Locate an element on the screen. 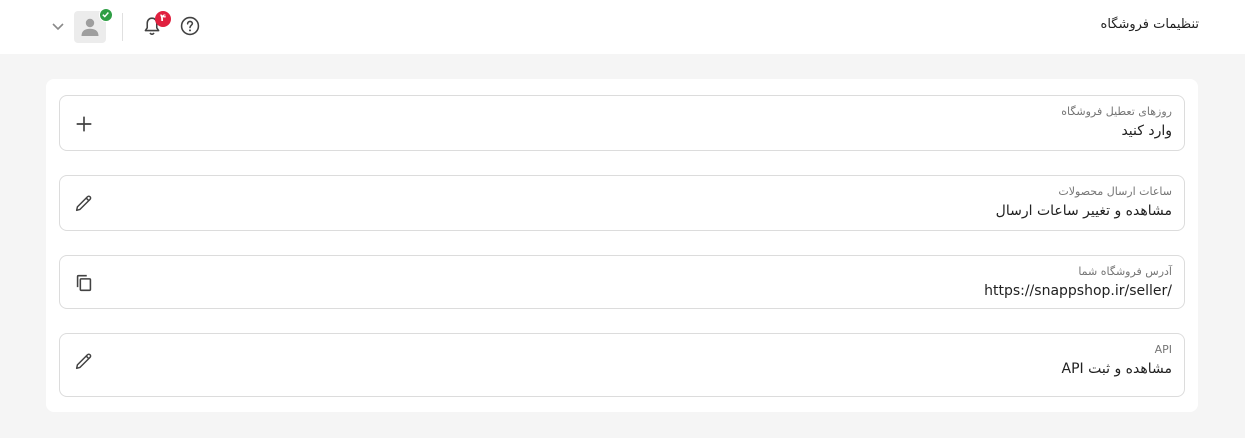  help-circle-icon is located at coordinates (190, 26).